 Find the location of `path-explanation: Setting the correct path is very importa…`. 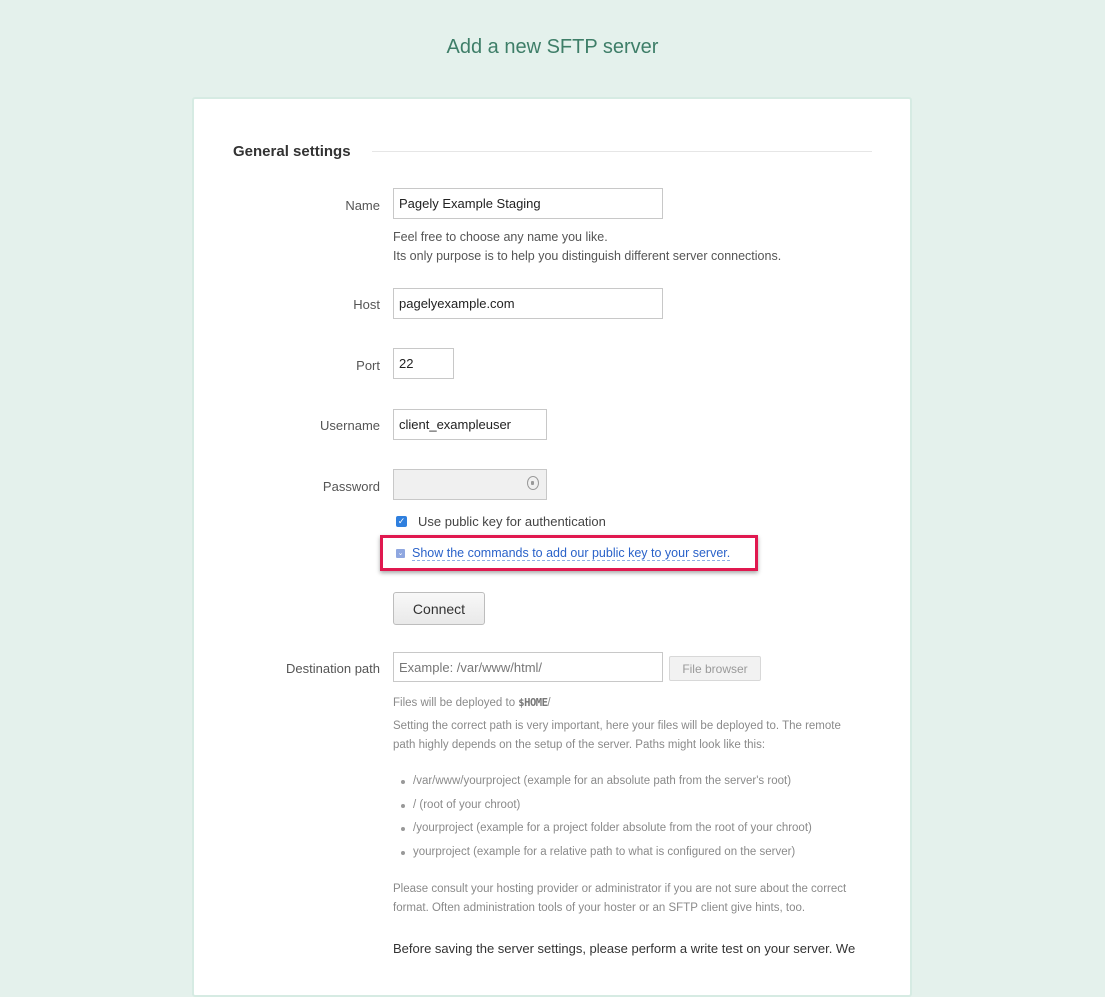

path-explanation: Setting the correct path is very importa… is located at coordinates (617, 735).